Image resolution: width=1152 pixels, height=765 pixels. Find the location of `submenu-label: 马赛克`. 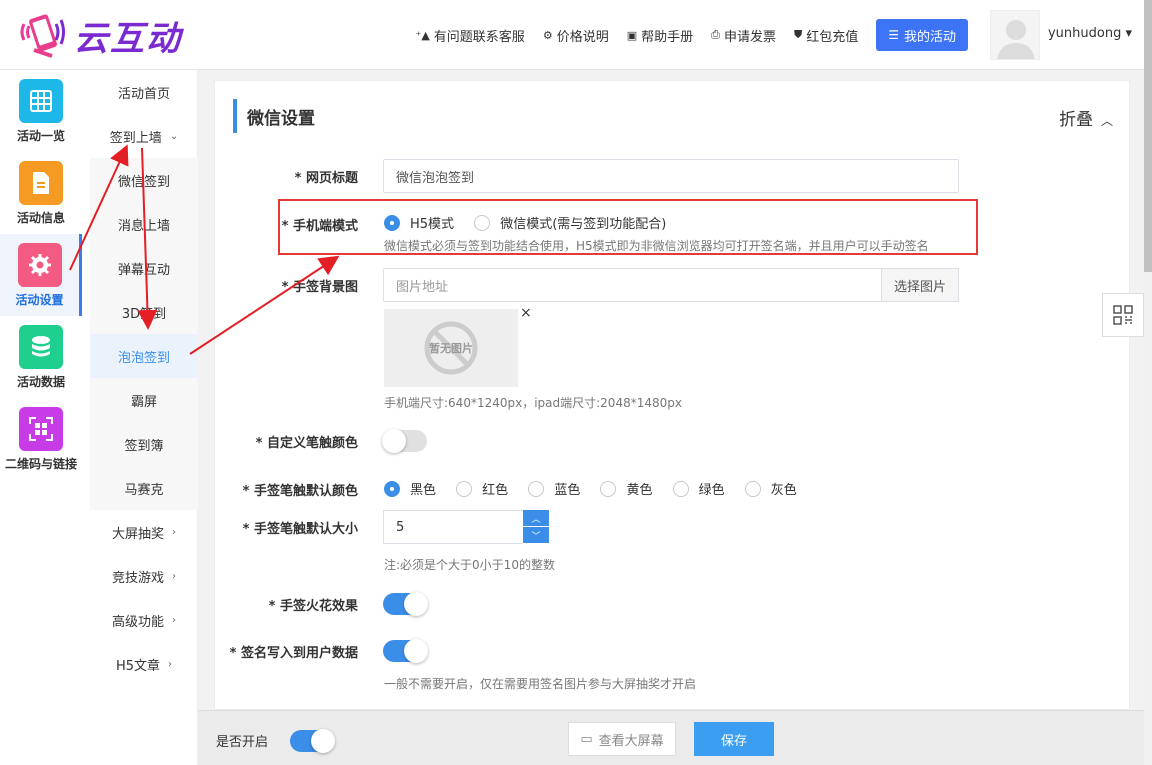

submenu-label: 马赛克 is located at coordinates (144, 490).